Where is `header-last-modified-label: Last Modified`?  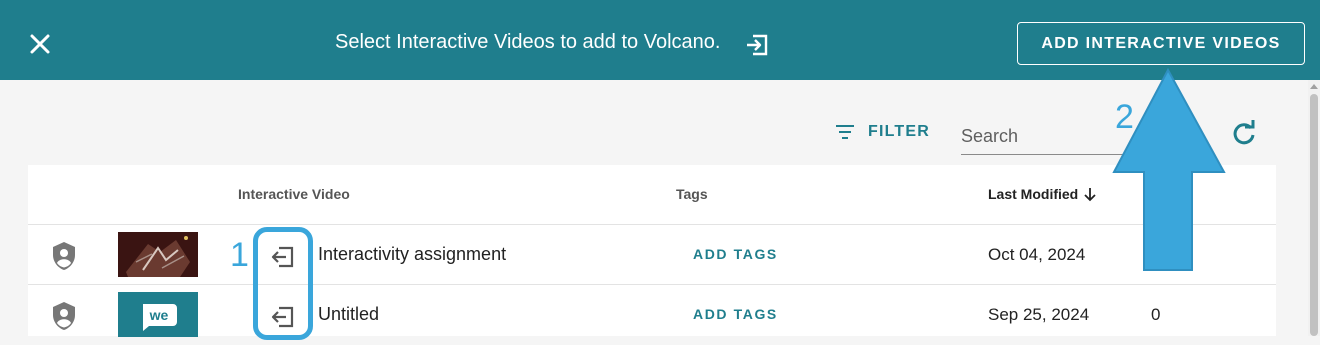 header-last-modified-label: Last Modified is located at coordinates (1033, 194).